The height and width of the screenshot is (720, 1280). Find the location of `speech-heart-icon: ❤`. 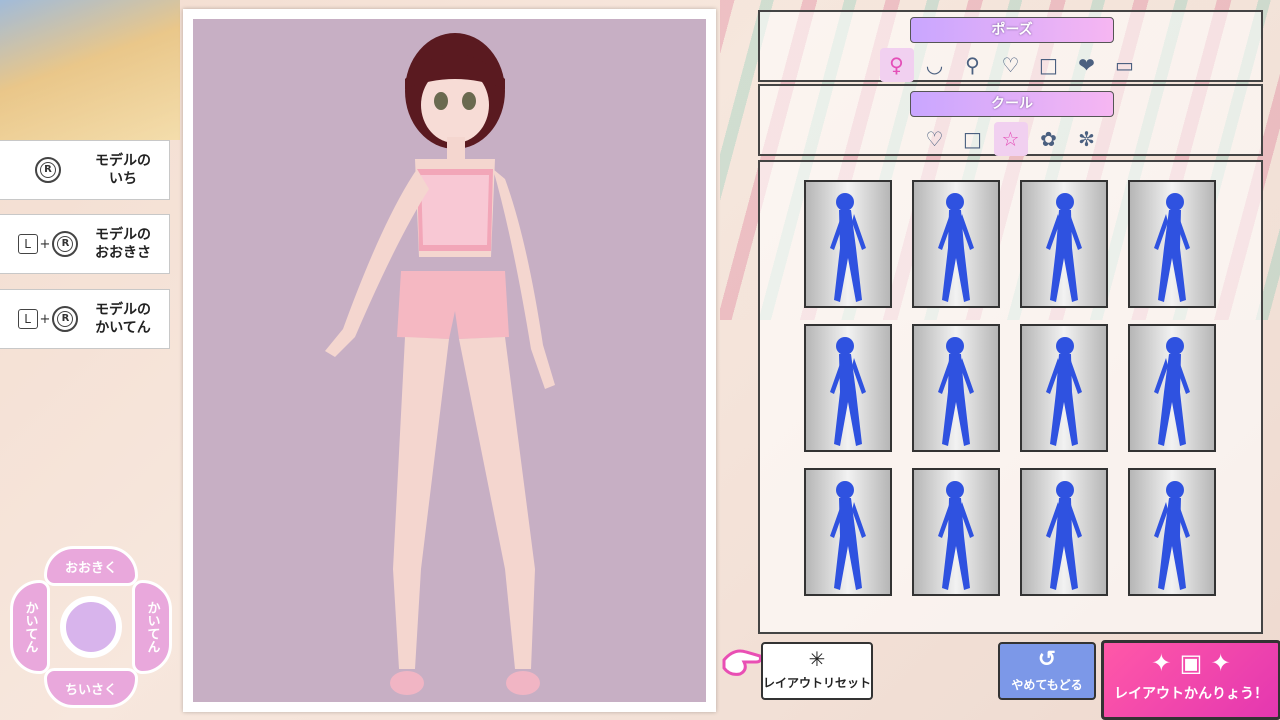

speech-heart-icon: ❤ is located at coordinates (1087, 65).